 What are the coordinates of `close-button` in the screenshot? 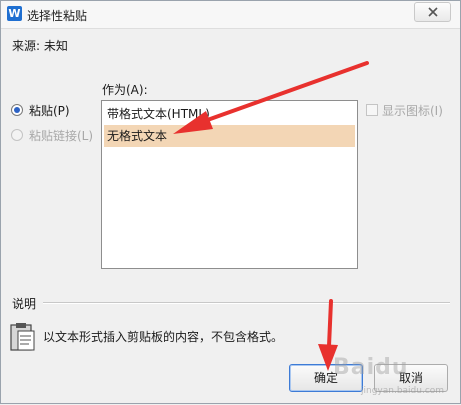 It's located at (432, 12).